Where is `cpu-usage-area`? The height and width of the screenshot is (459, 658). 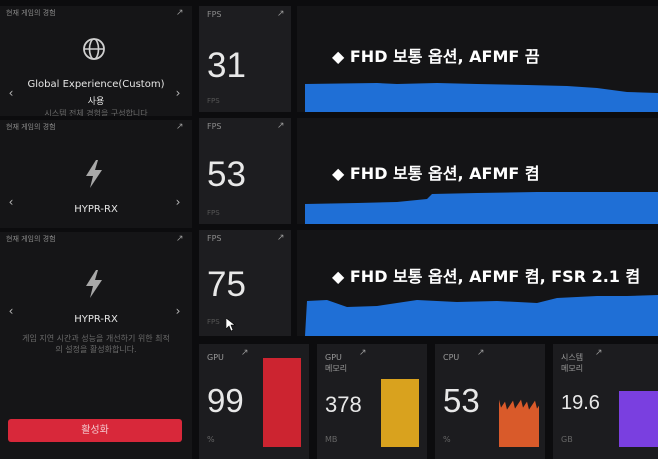 cpu-usage-area is located at coordinates (519, 423).